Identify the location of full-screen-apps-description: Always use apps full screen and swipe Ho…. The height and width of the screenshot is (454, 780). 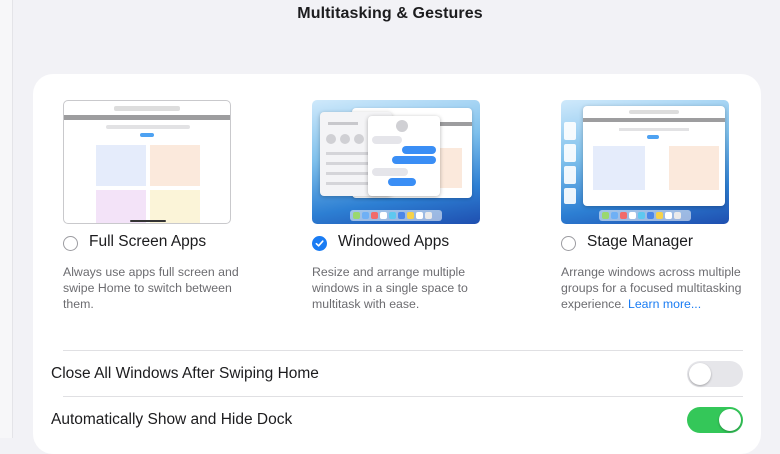
(151, 288).